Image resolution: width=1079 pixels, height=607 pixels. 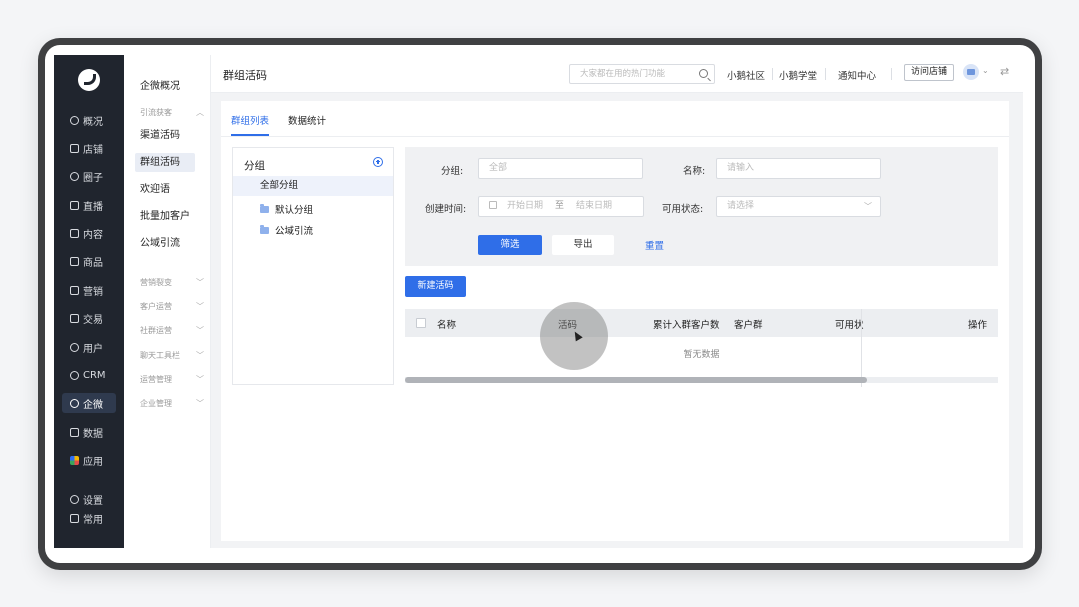 I want to click on reset-button: 重置, so click(x=654, y=245).